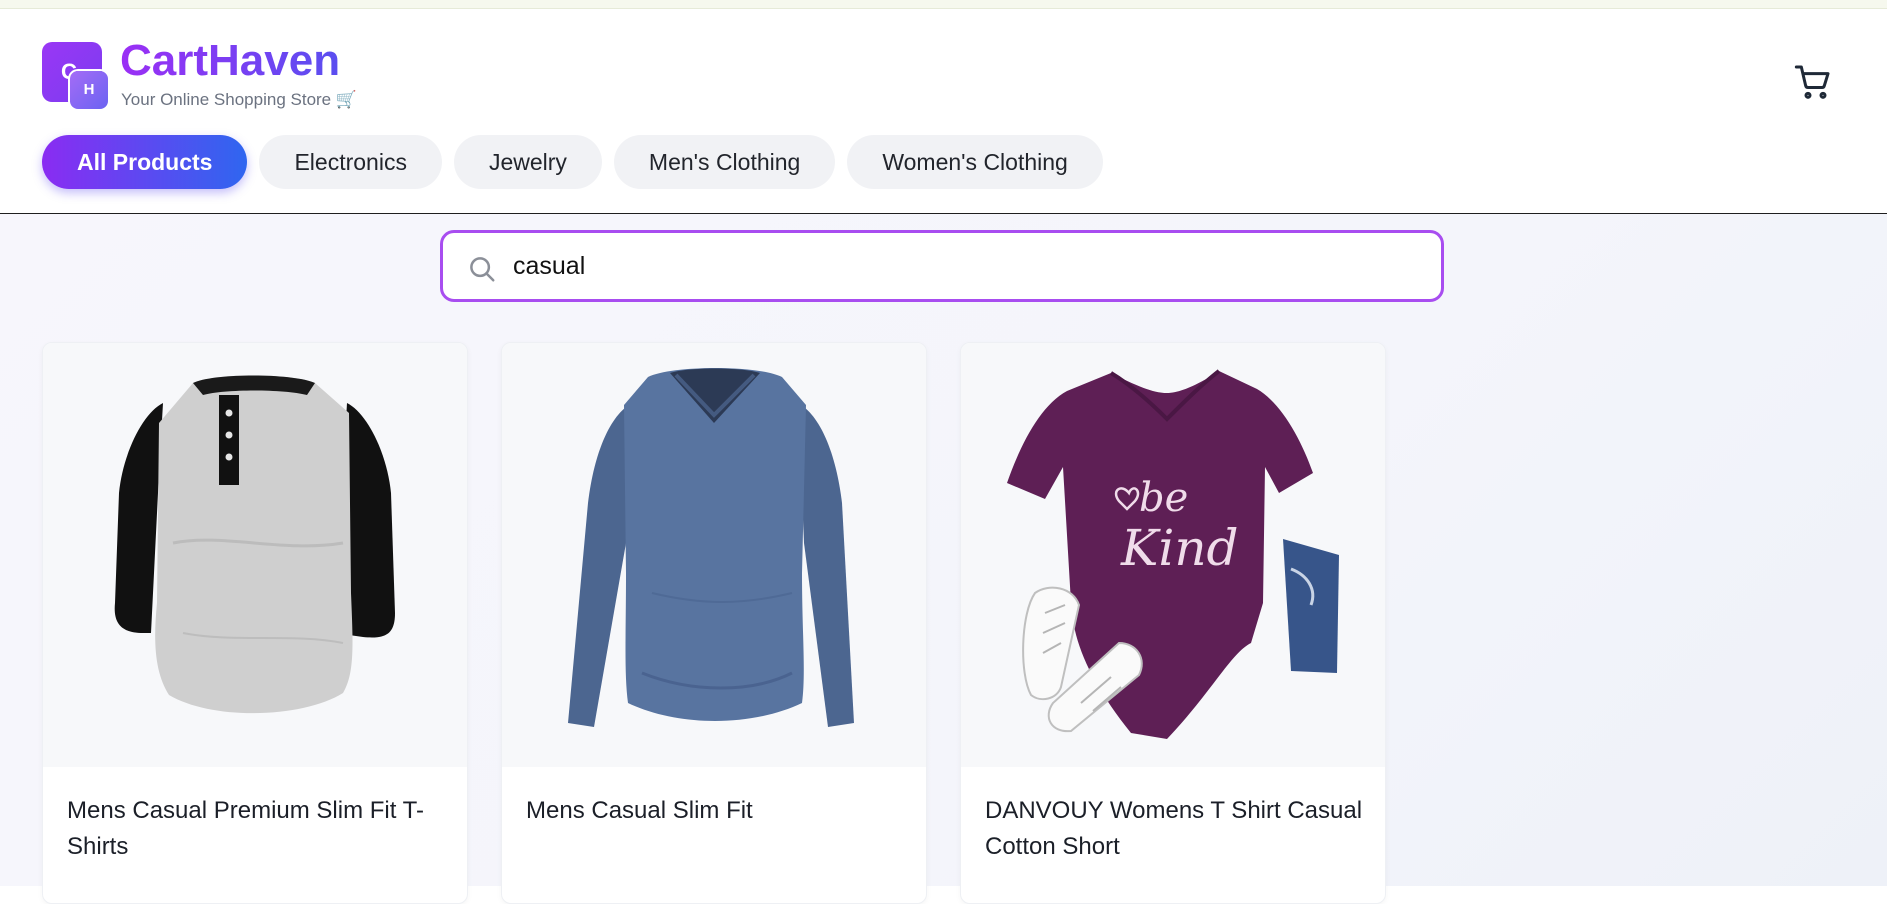 The width and height of the screenshot is (1887, 904). I want to click on top-edge, so click(943, 4).